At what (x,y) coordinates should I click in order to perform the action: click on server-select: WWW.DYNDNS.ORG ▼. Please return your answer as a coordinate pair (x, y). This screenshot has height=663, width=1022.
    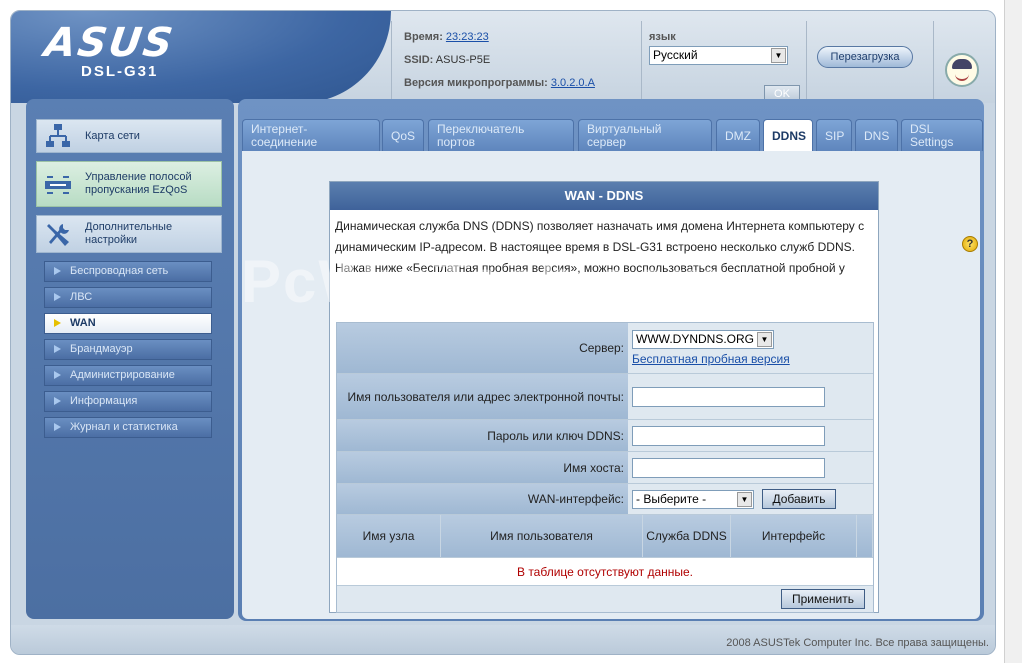
    Looking at the image, I should click on (703, 339).